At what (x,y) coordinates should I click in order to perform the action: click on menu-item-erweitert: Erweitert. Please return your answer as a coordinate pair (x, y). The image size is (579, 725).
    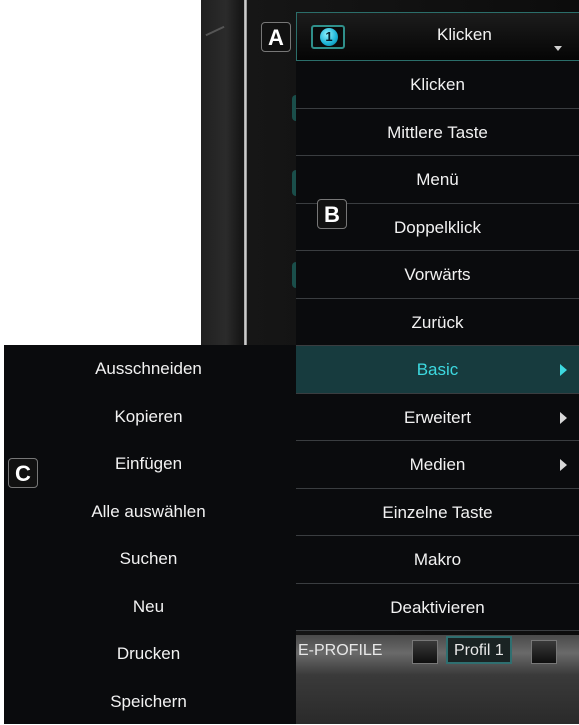
    Looking at the image, I should click on (437, 418).